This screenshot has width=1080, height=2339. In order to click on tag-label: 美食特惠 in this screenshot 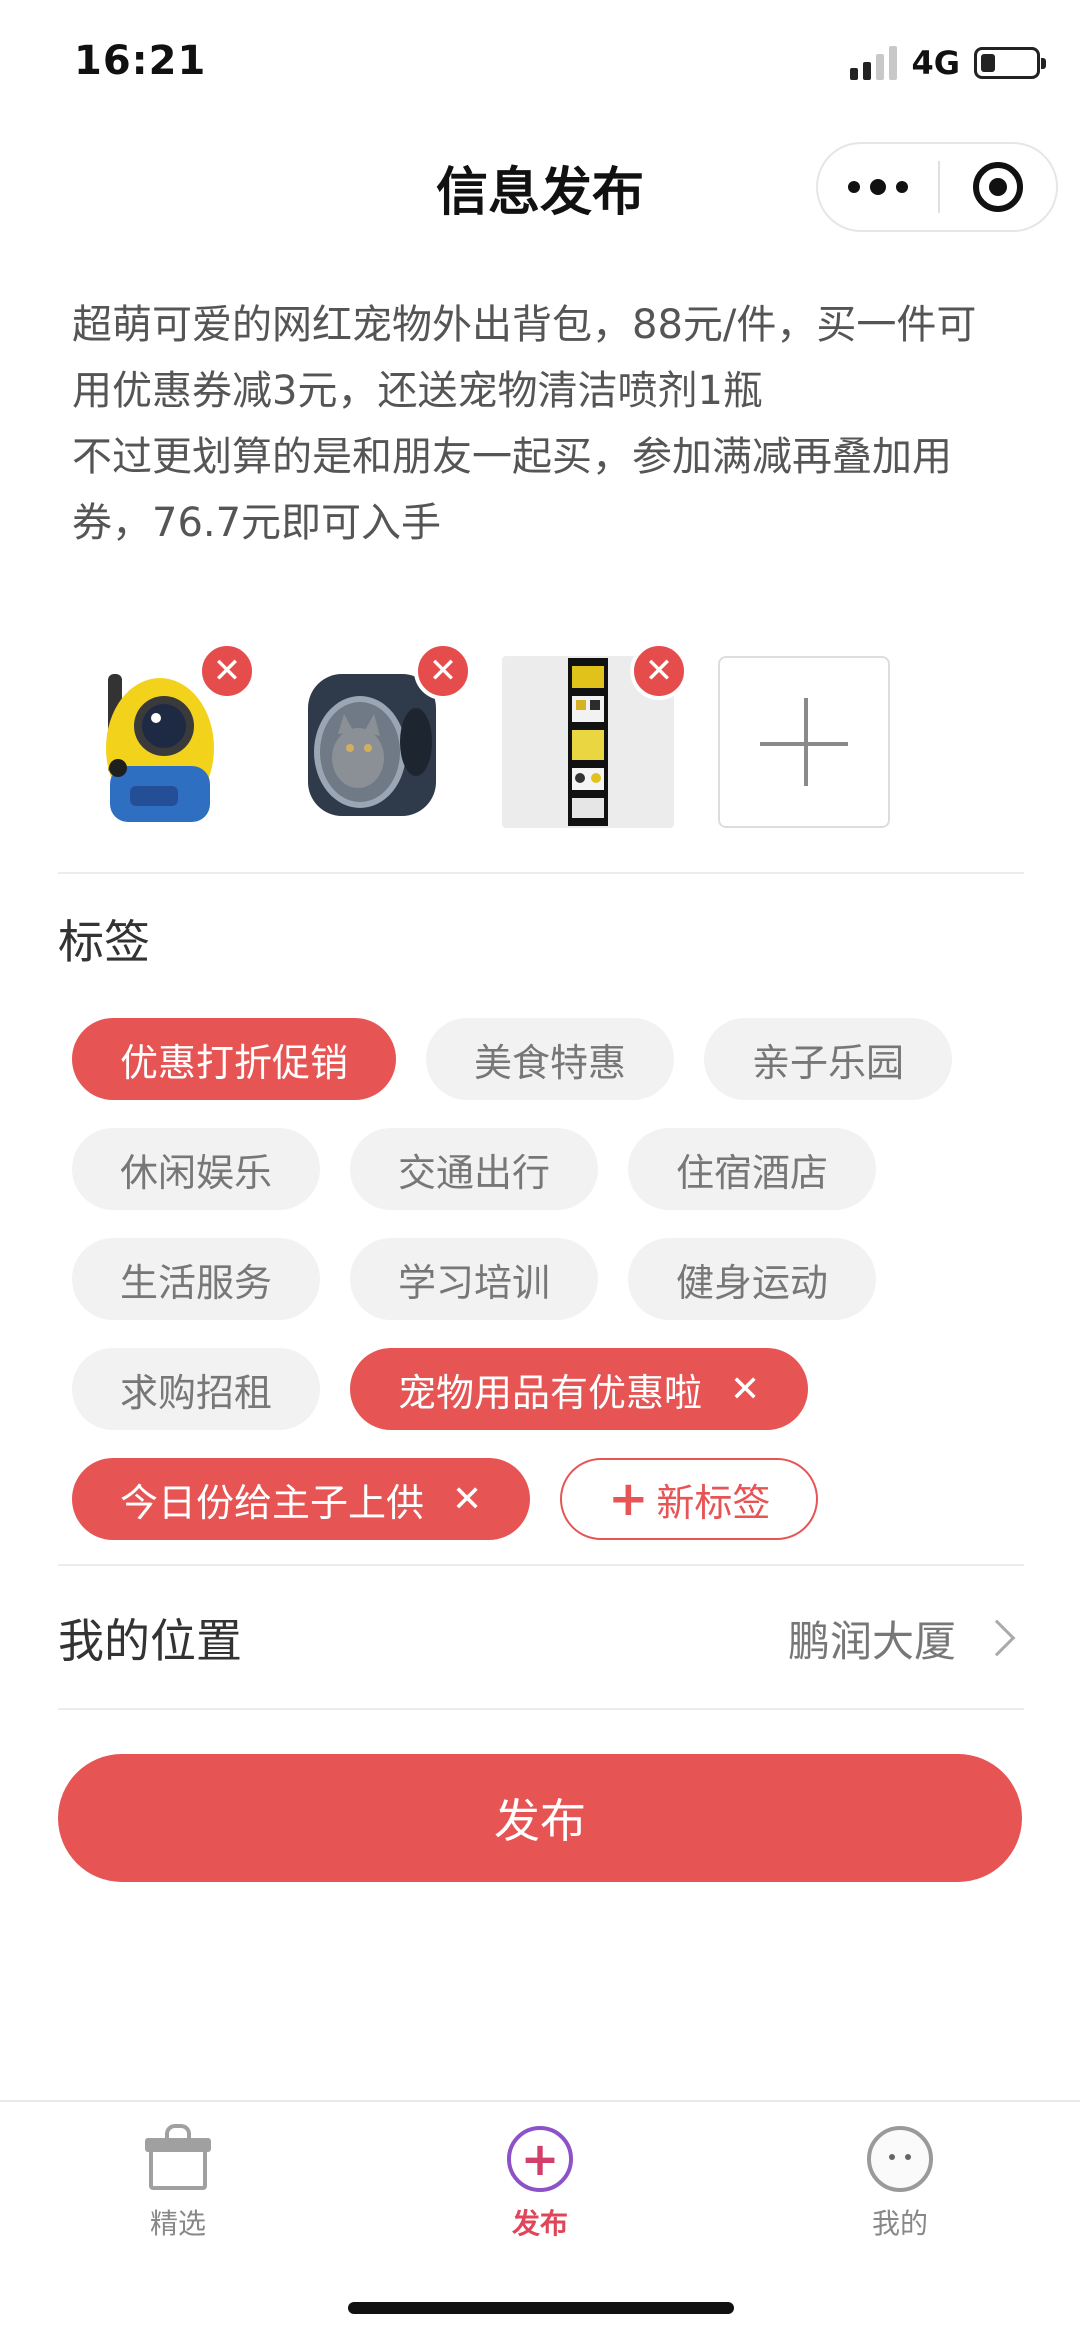, I will do `click(550, 1062)`.